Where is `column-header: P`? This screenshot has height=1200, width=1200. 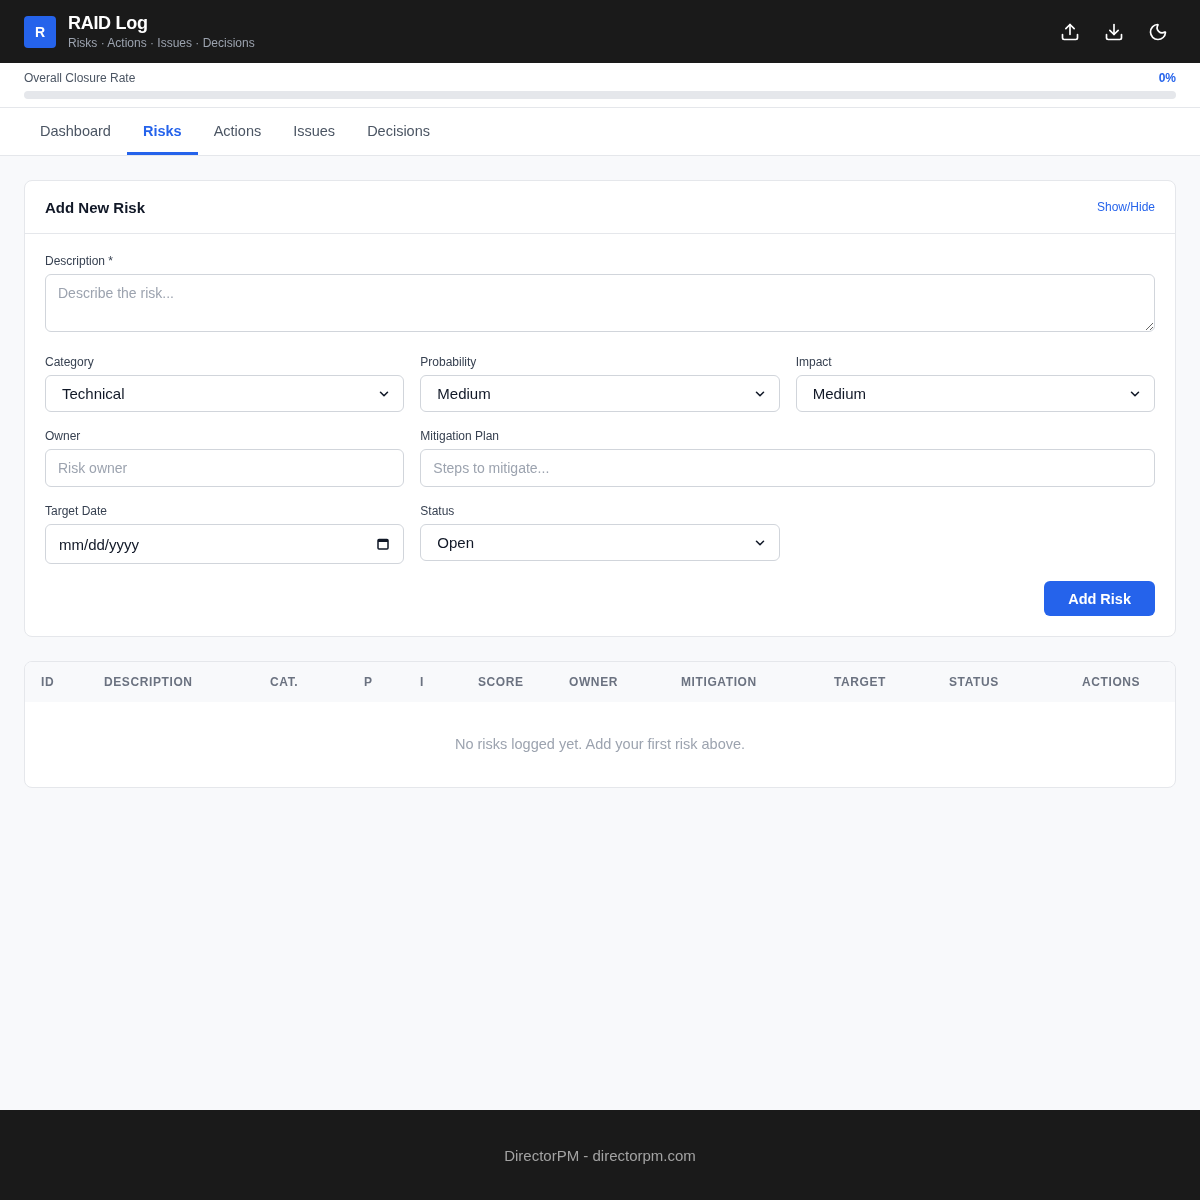
column-header: P is located at coordinates (376, 682).